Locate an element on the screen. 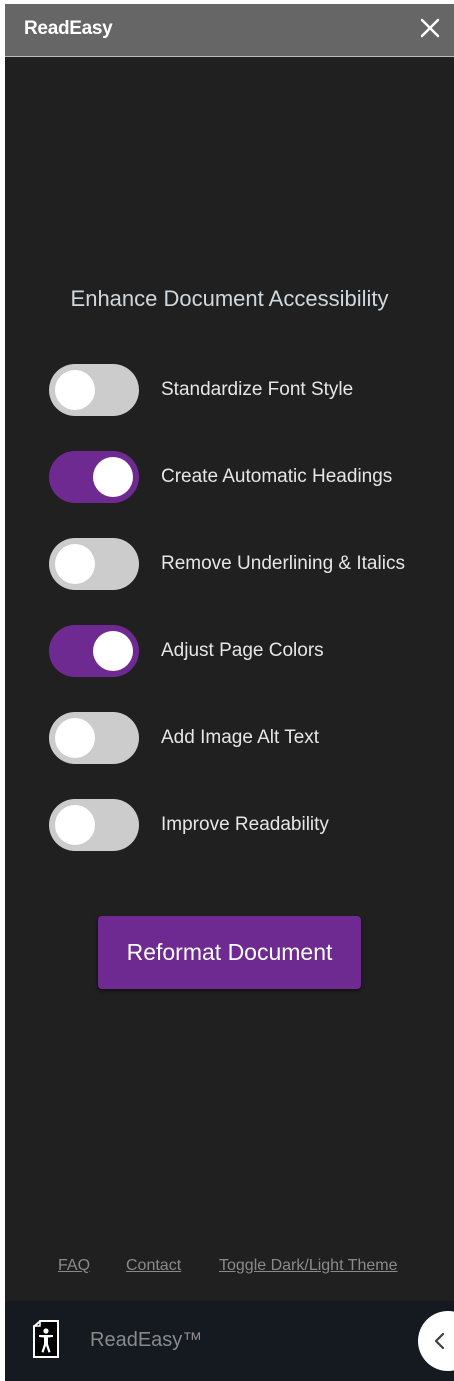  toggle-adjust-page-colors is located at coordinates (94, 651).